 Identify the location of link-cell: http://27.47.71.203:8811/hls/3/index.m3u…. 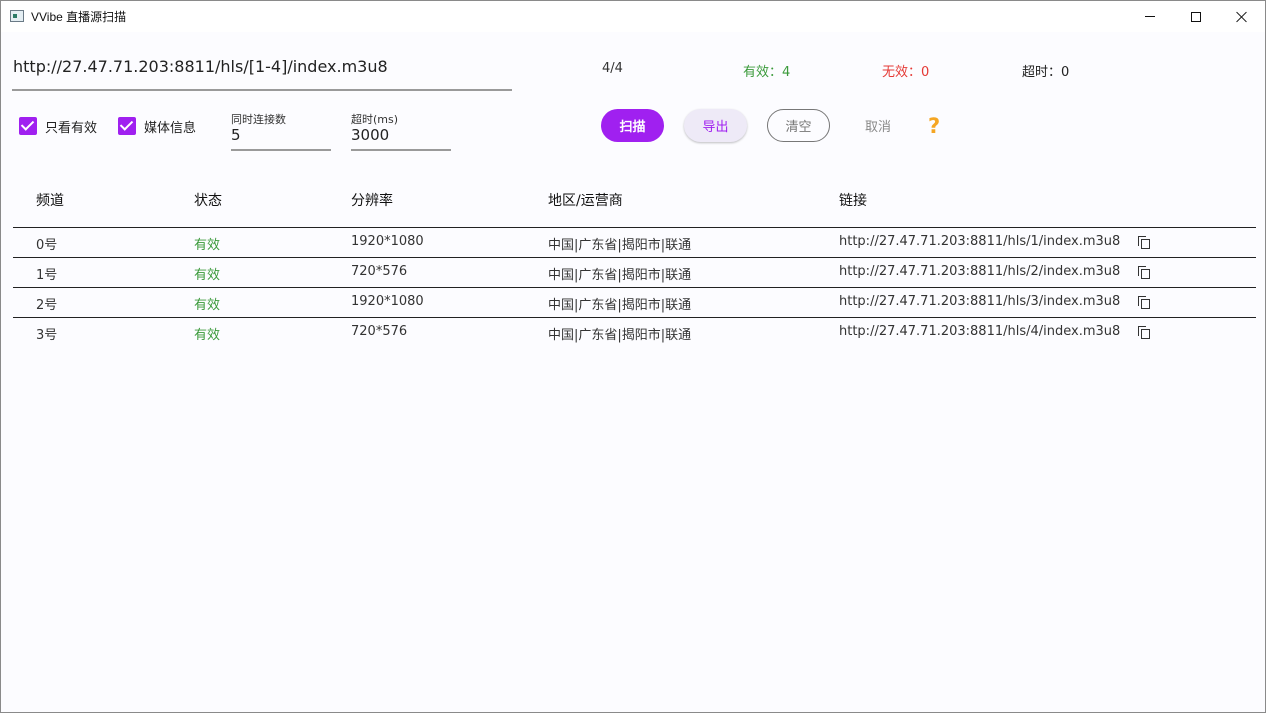
(980, 301).